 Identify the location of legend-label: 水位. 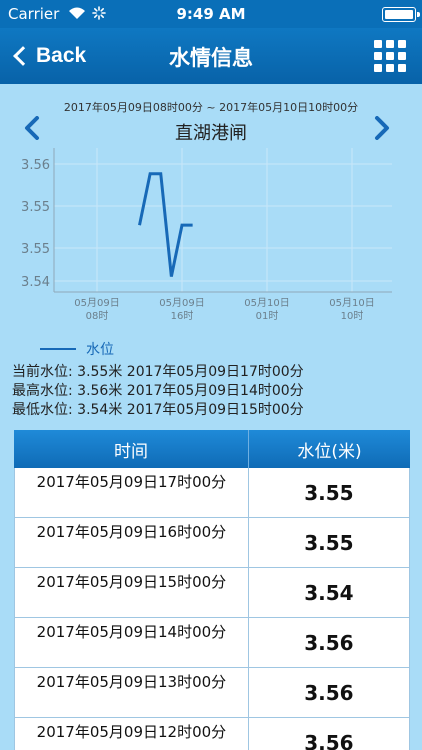
(100, 350).